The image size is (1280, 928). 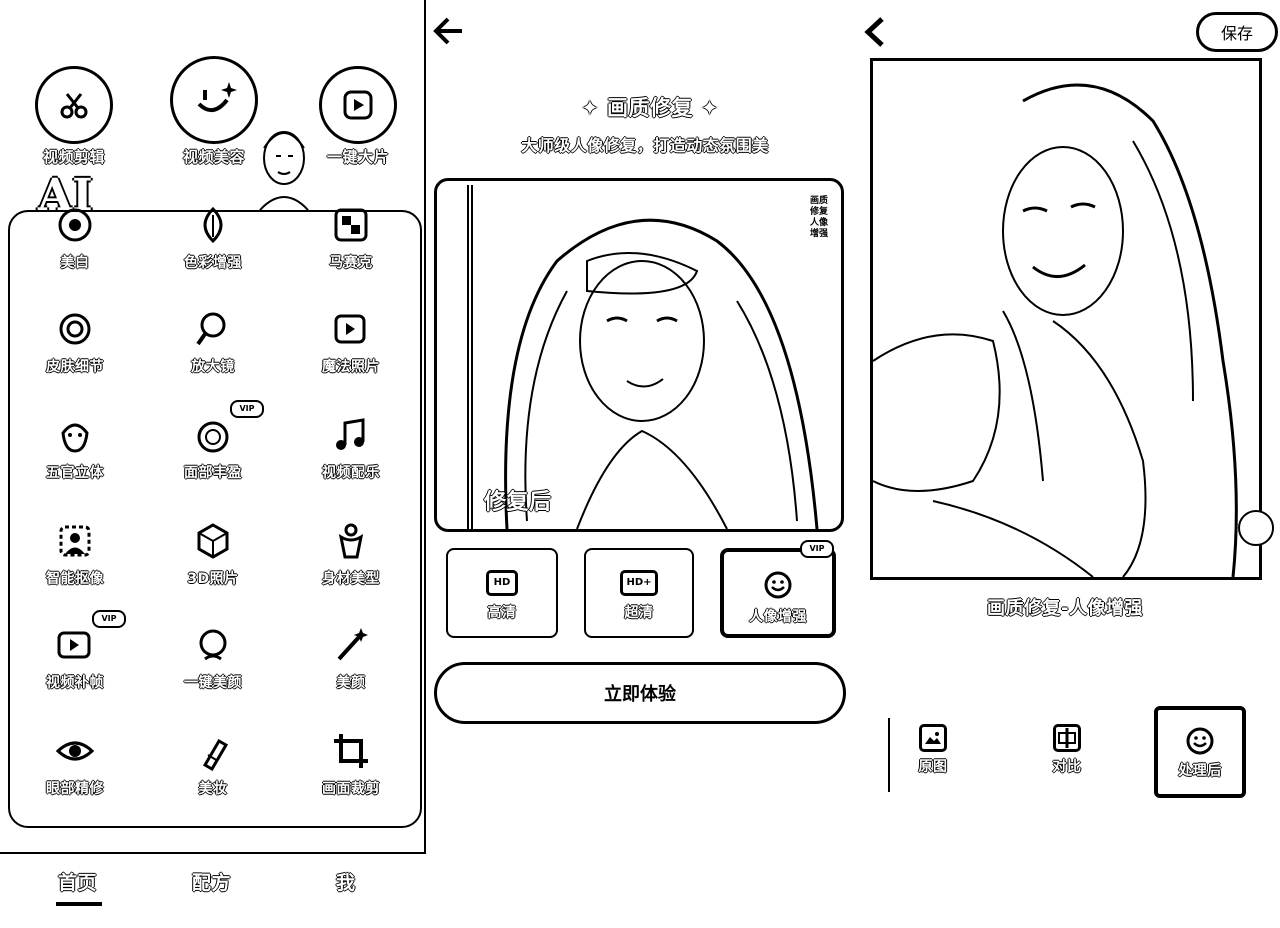 I want to click on face-contour-icon, so click(x=75, y=435).